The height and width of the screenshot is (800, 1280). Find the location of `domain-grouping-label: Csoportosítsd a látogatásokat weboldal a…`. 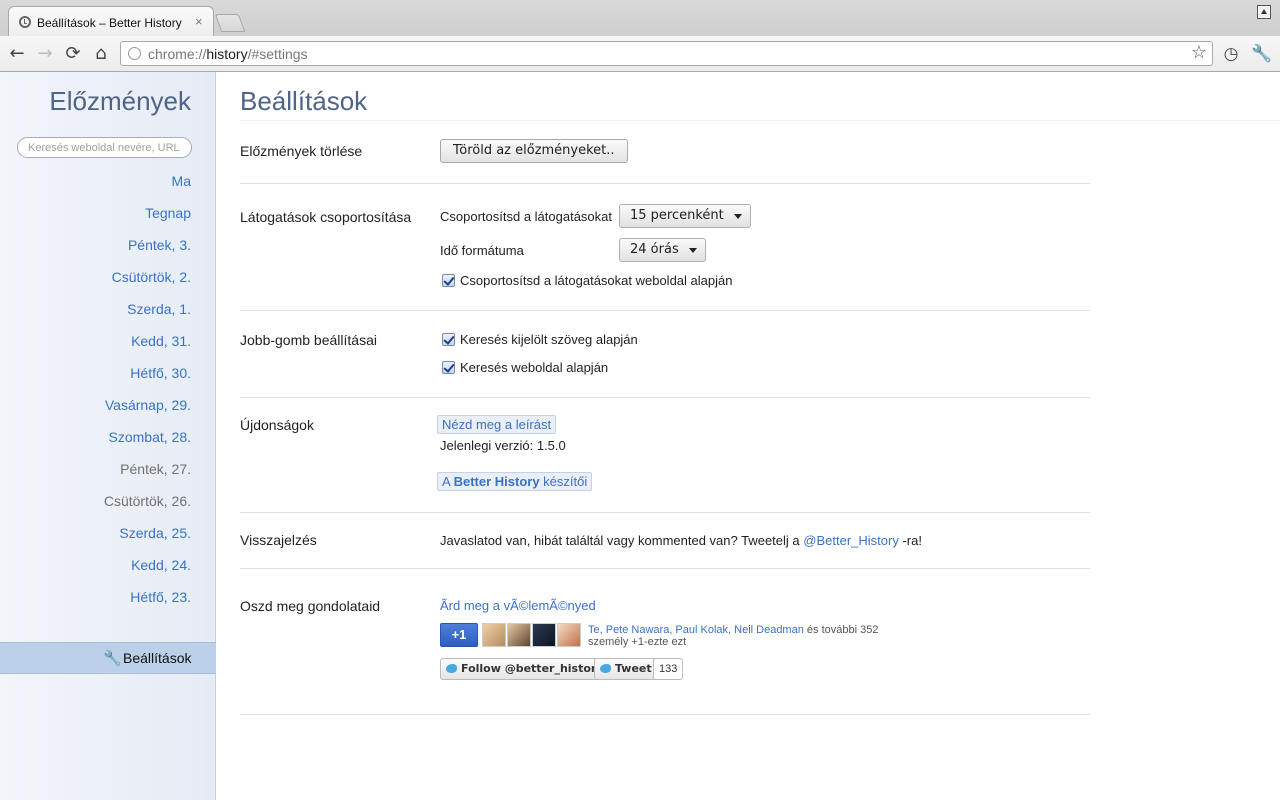

domain-grouping-label: Csoportosítsd a látogatásokat weboldal a… is located at coordinates (596, 280).